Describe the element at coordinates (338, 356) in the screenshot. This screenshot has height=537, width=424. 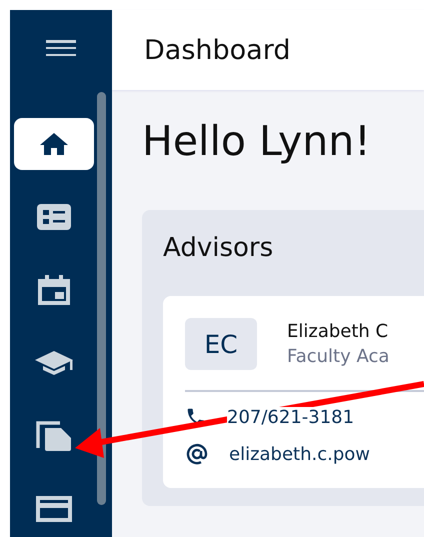
I see `advisor-role: Faculty Aca` at that location.